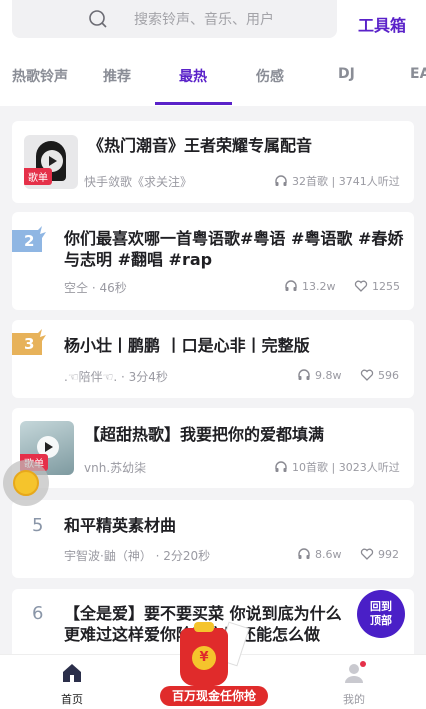 The height and width of the screenshot is (709, 426). What do you see at coordinates (354, 684) in the screenshot?
I see `nav-mine: 我的` at bounding box center [354, 684].